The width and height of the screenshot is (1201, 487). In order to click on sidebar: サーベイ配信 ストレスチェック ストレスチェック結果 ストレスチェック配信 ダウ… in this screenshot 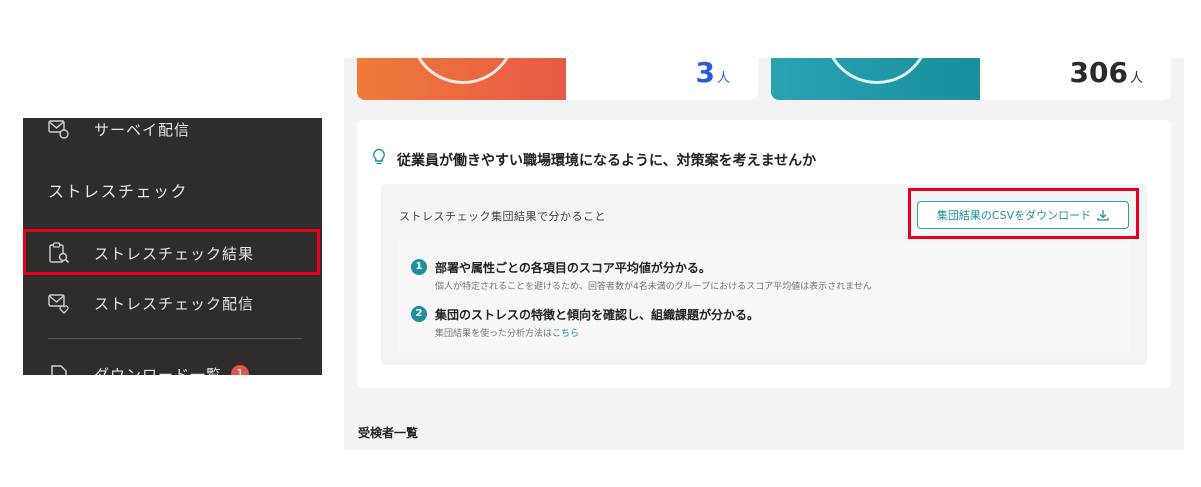, I will do `click(172, 246)`.